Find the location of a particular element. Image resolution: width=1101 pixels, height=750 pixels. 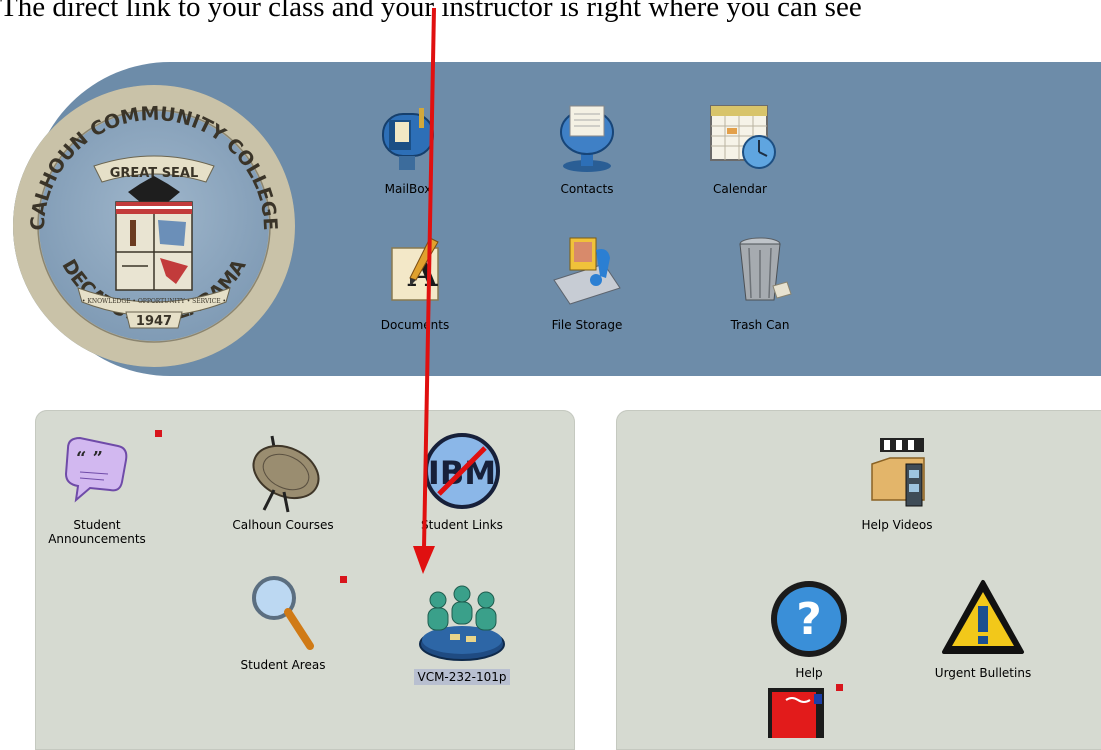

panel-item-student-areas: Student Areas is located at coordinates (283, 620).